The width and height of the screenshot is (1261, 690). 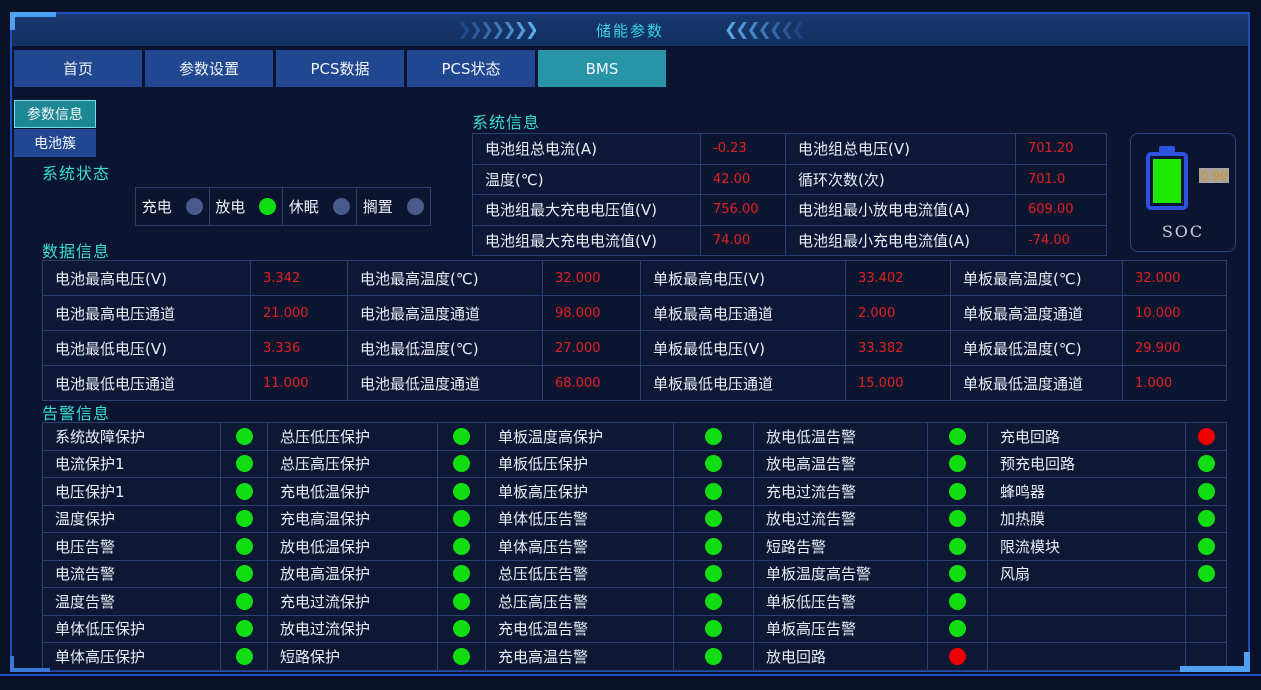 I want to click on corner-accent-top-left, so click(x=33, y=21).